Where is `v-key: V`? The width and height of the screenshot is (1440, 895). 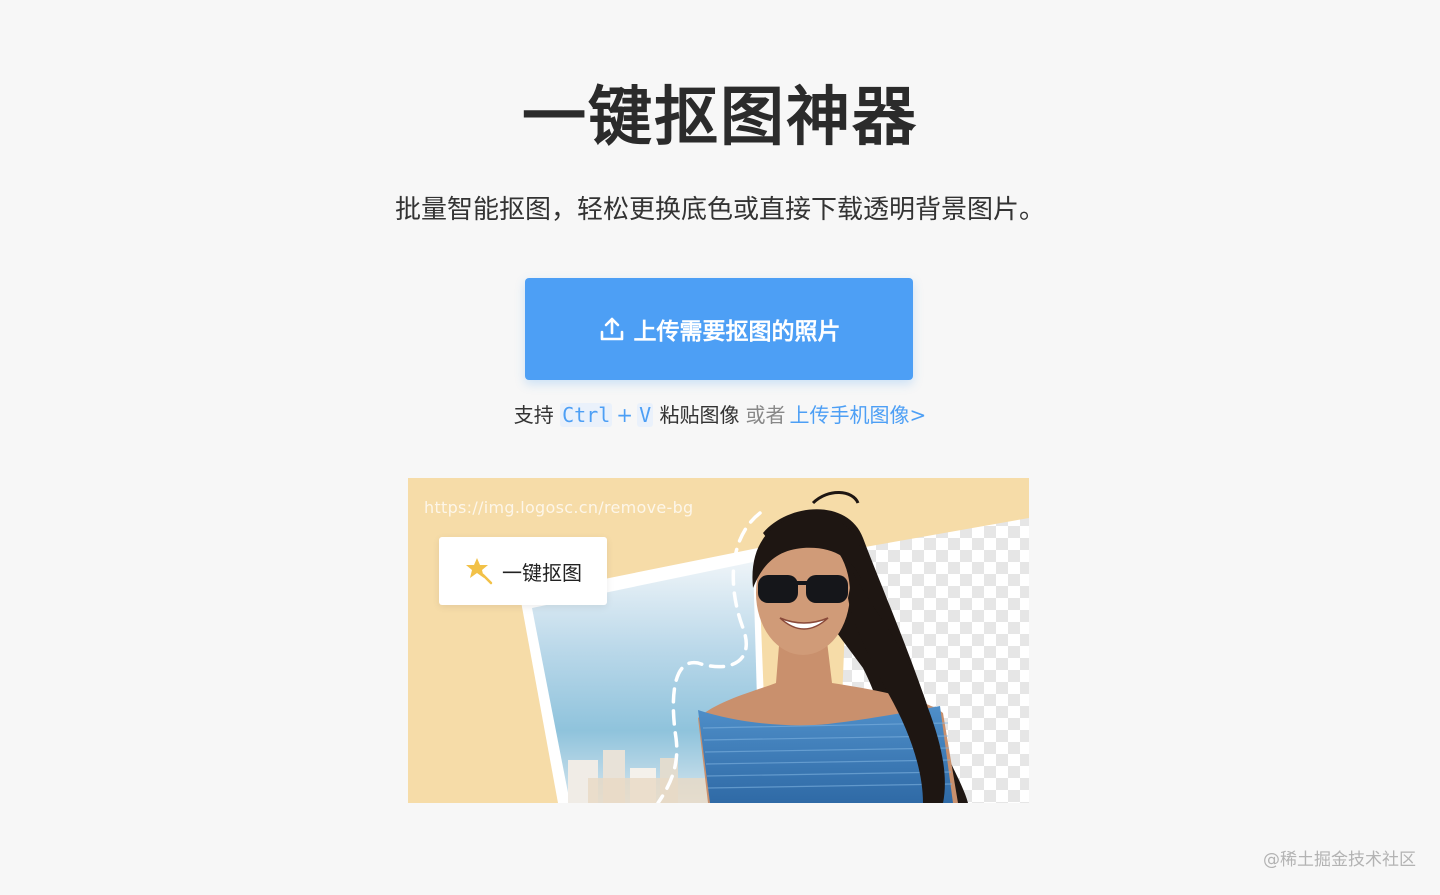
v-key: V is located at coordinates (645, 415).